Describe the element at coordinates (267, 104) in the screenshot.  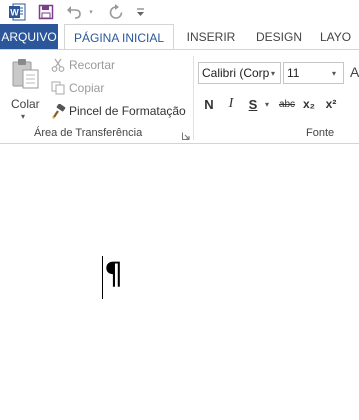
I see `underline-dropdown-icon: ▾` at that location.